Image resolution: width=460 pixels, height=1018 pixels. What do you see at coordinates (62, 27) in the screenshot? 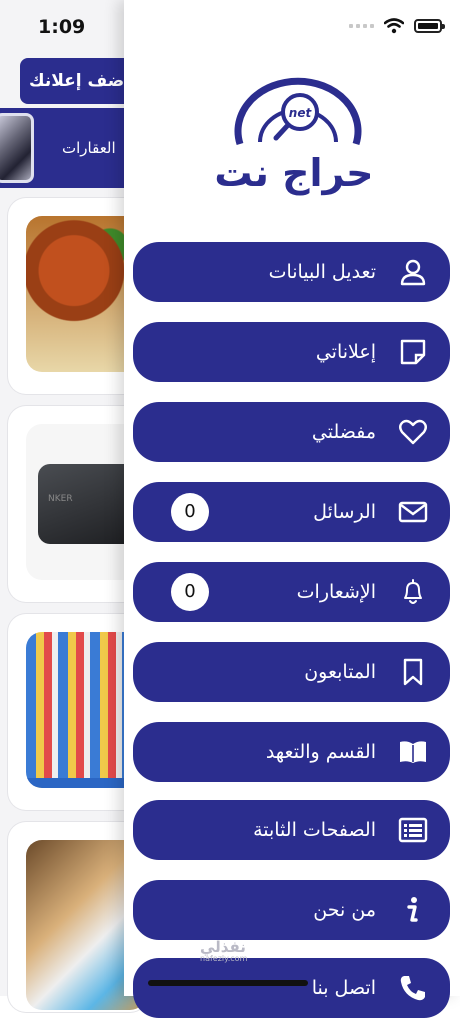
I see `status-time: 1:09` at bounding box center [62, 27].